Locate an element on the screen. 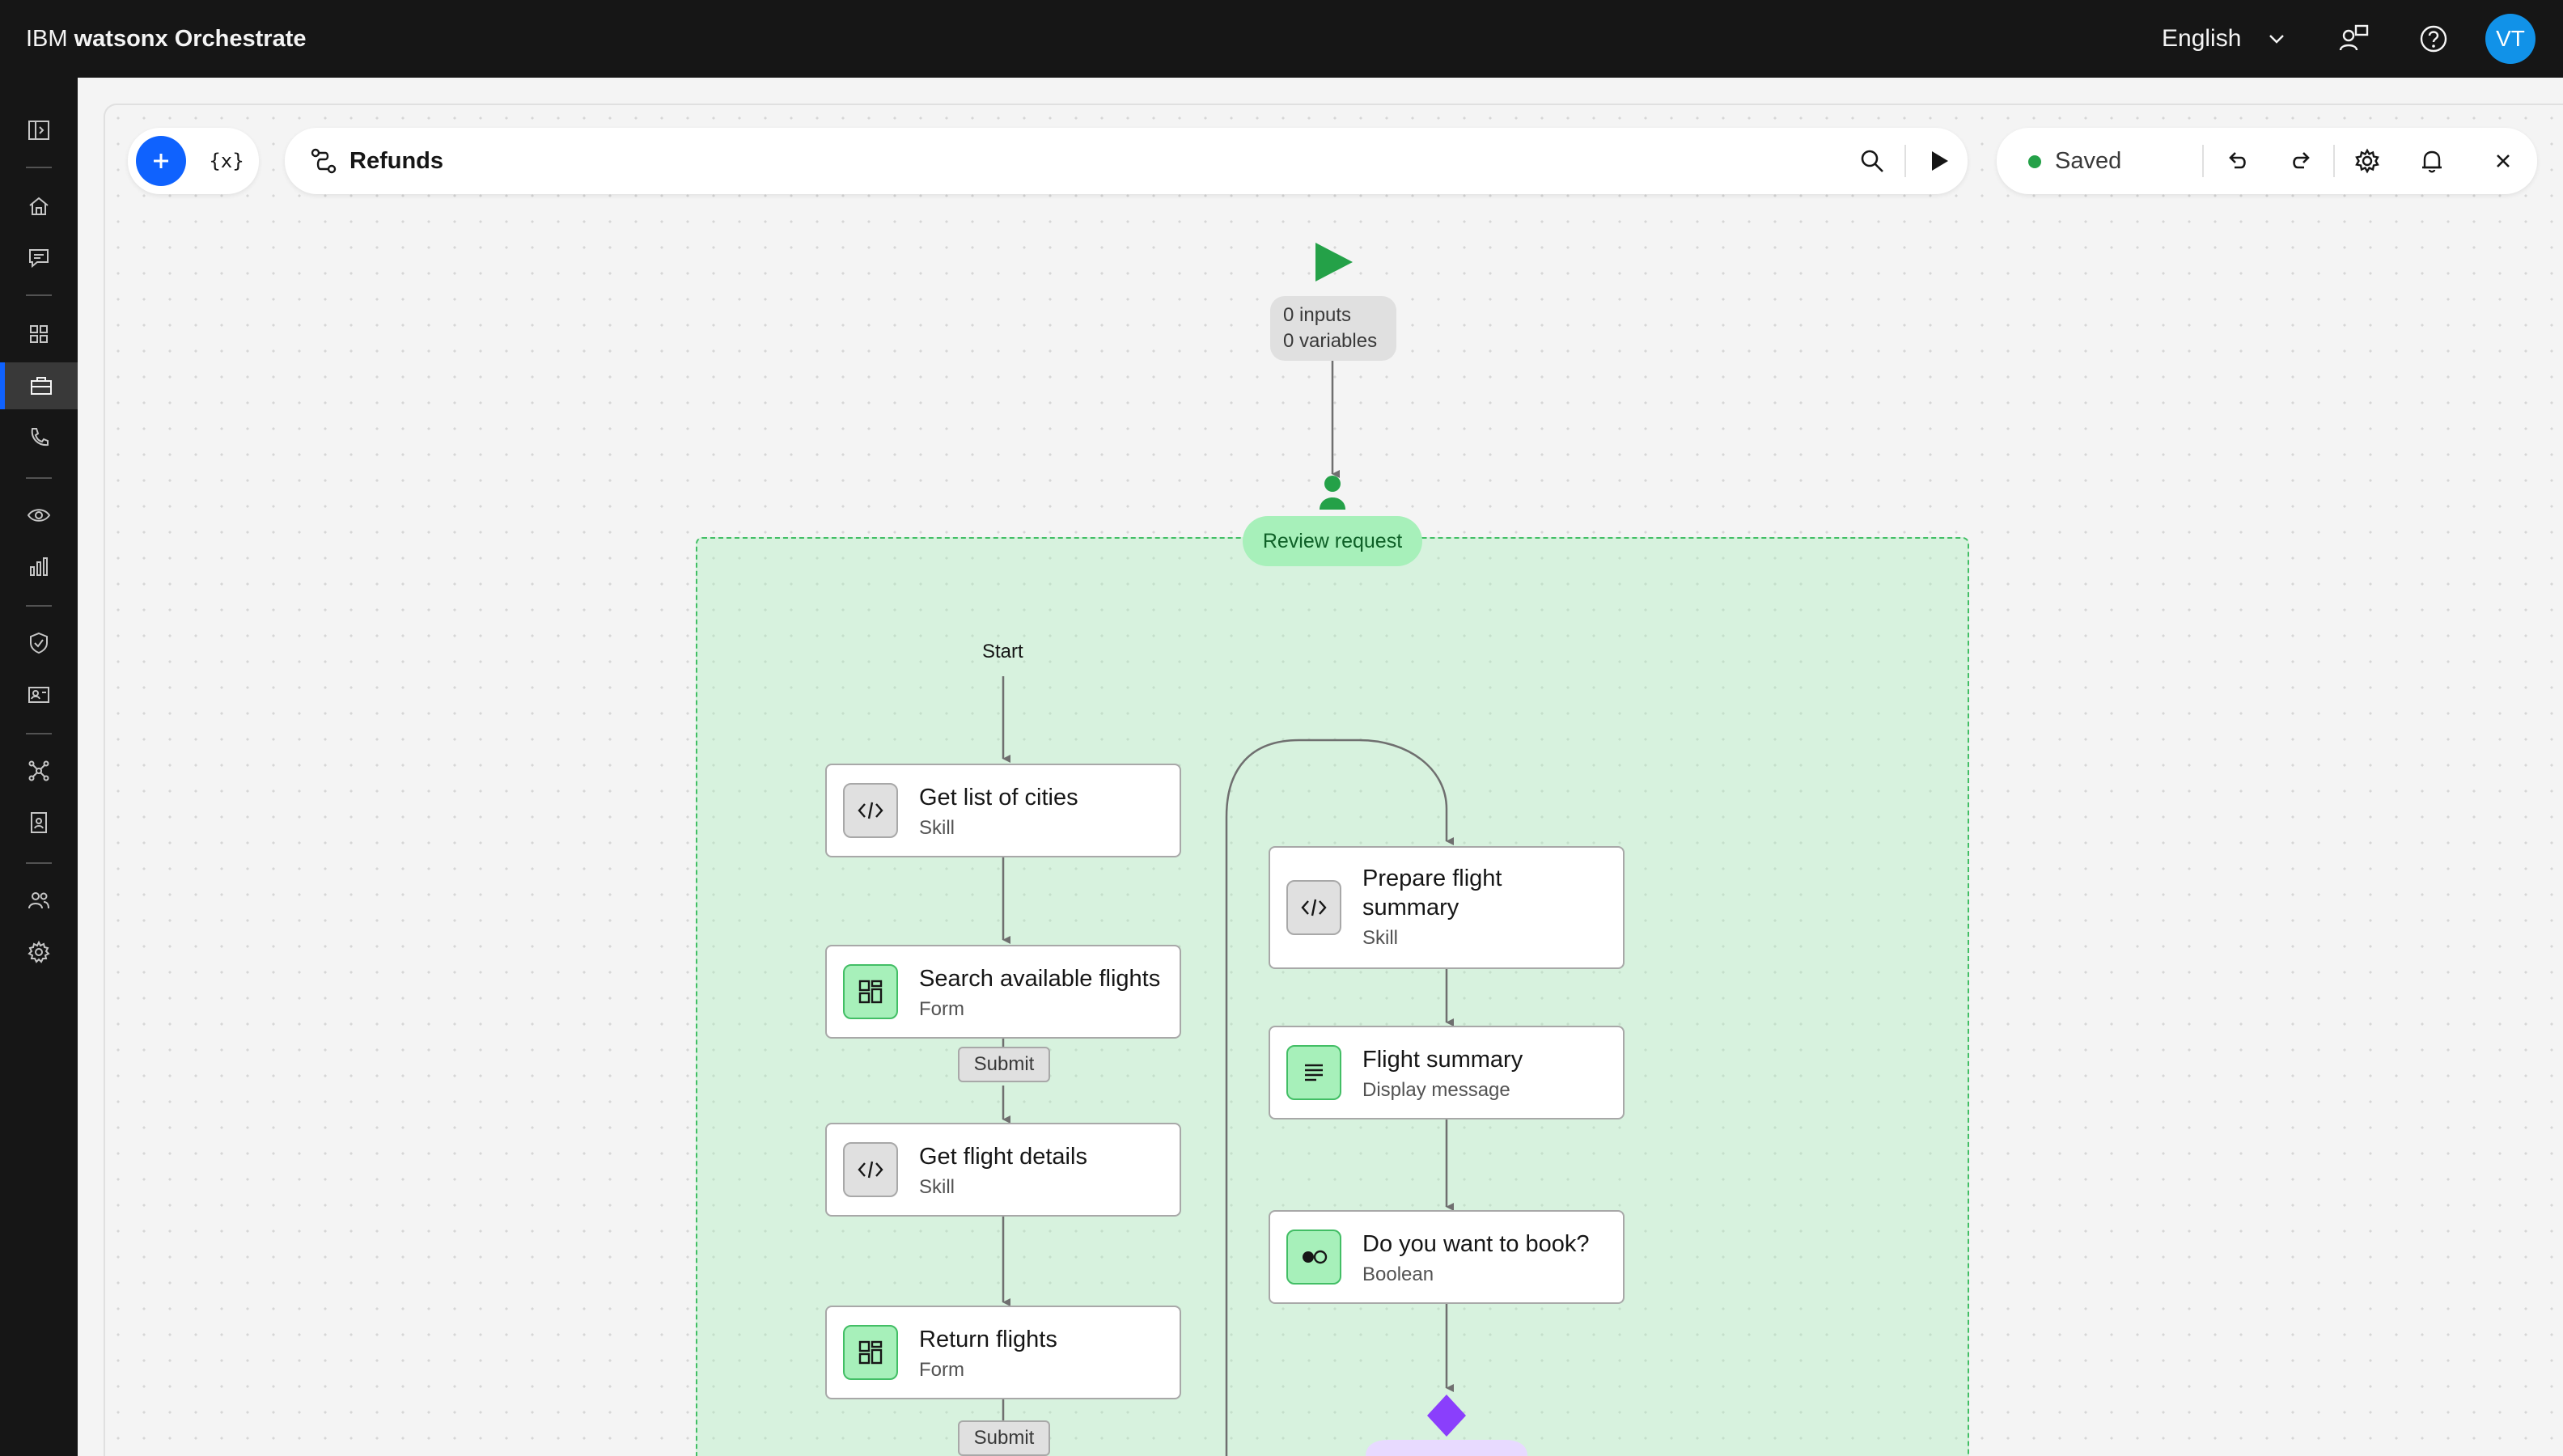  user-step-icon is located at coordinates (1333, 484).